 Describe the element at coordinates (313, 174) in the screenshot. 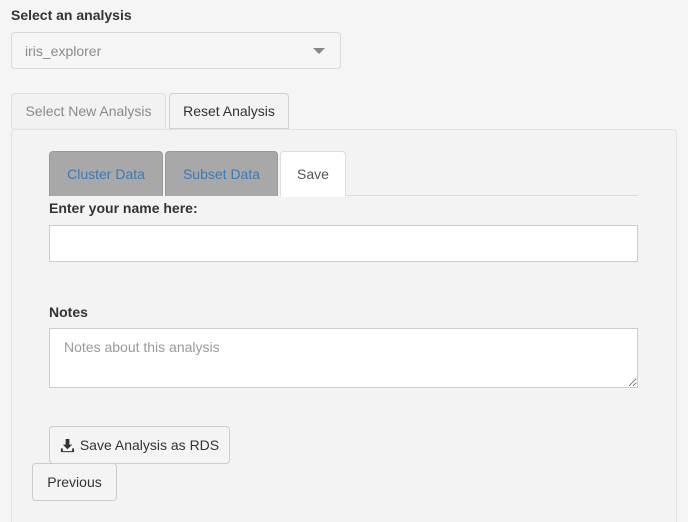

I see `tab-save: Save` at that location.